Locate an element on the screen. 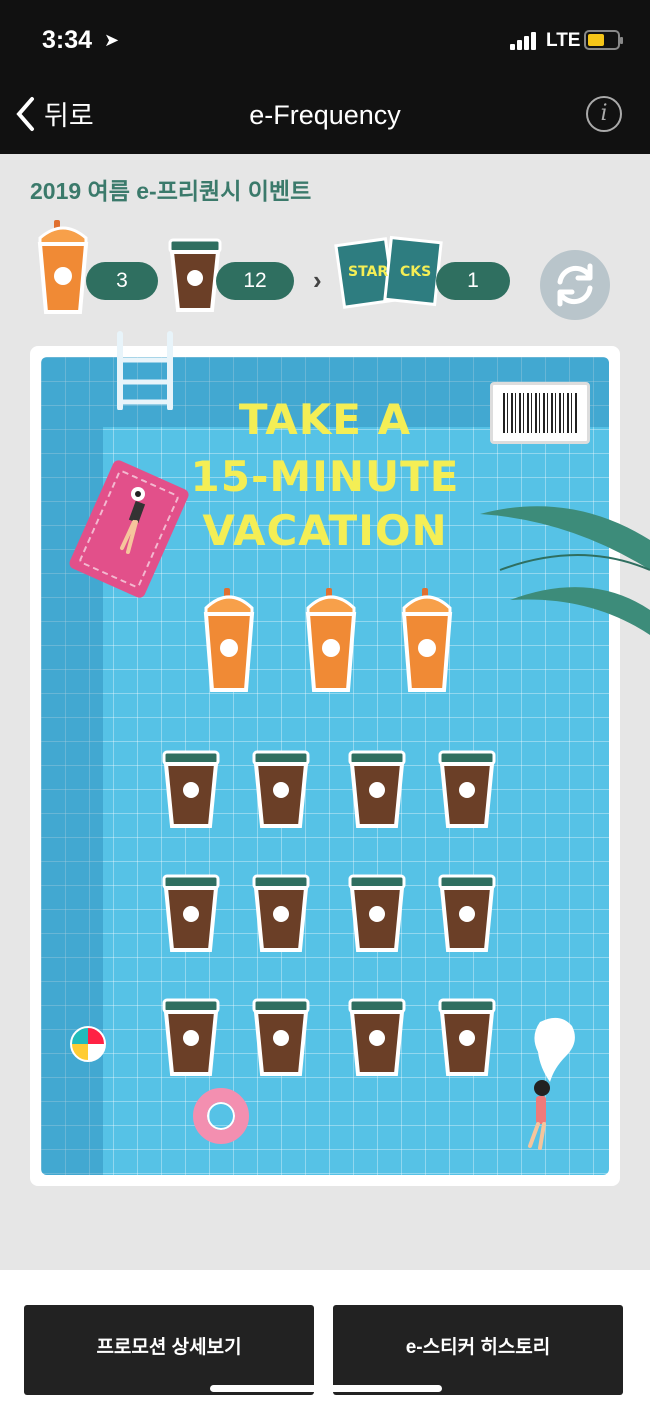  sunbather-image is located at coordinates (133, 520).